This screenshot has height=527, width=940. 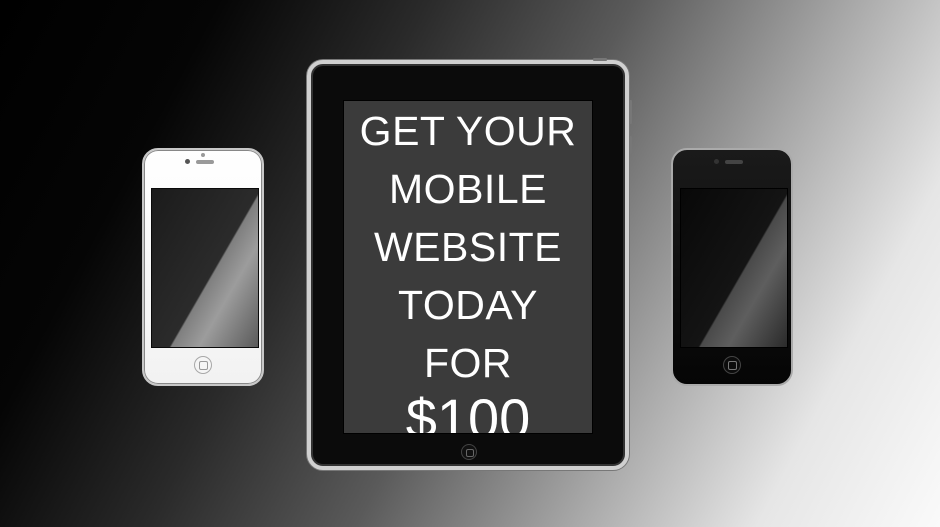 What do you see at coordinates (203, 155) in the screenshot?
I see `phone-sensor-icon` at bounding box center [203, 155].